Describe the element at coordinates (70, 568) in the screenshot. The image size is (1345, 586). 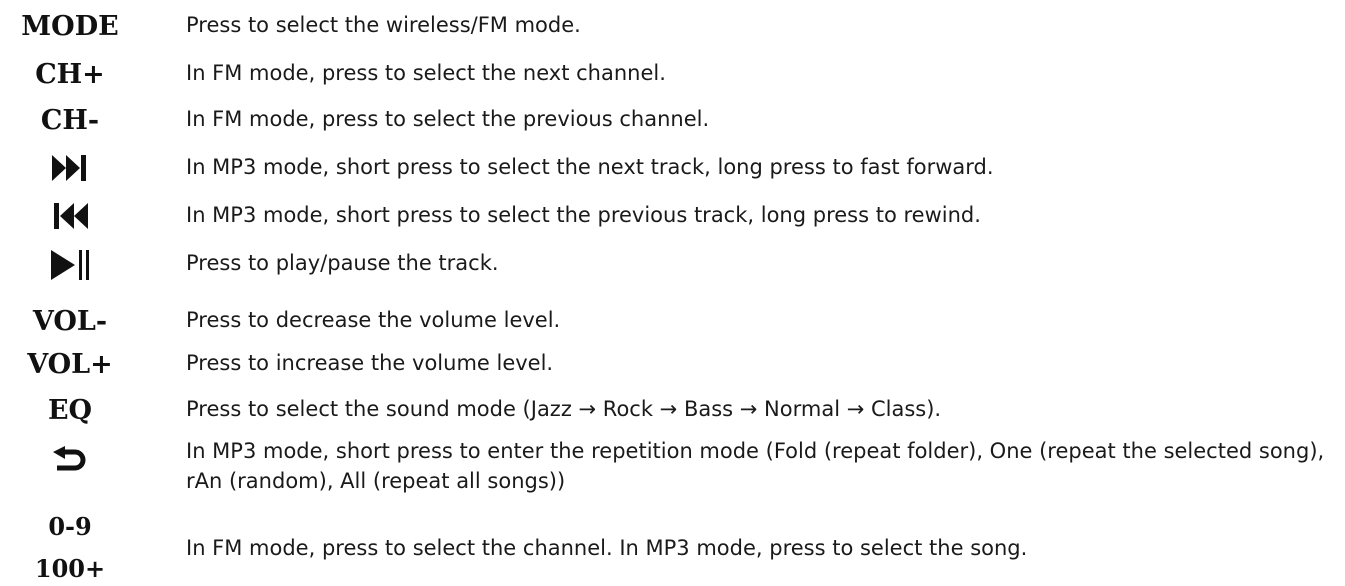
I see `key-label-100-plus: 100+` at that location.